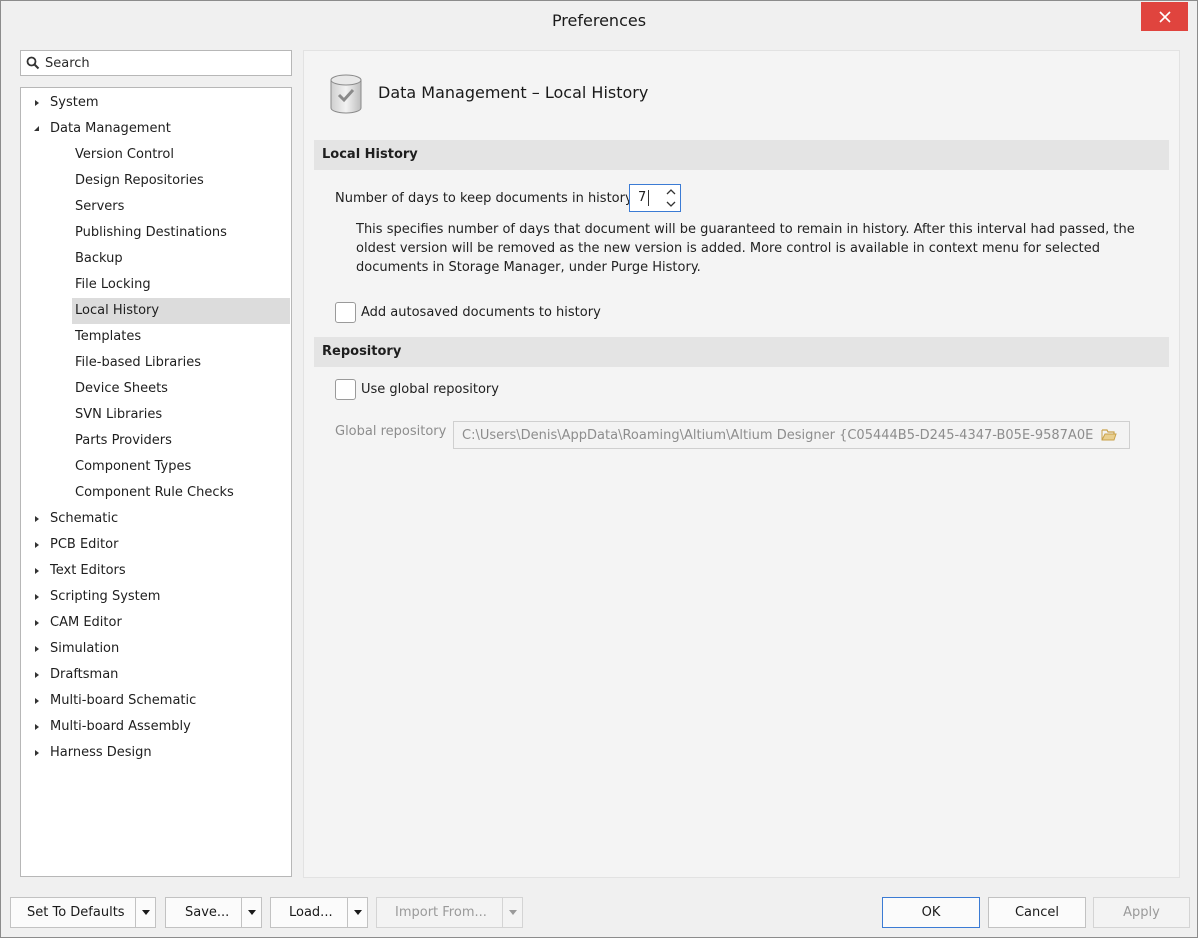  I want to click on tree-item-label: Design Repositories, so click(139, 180).